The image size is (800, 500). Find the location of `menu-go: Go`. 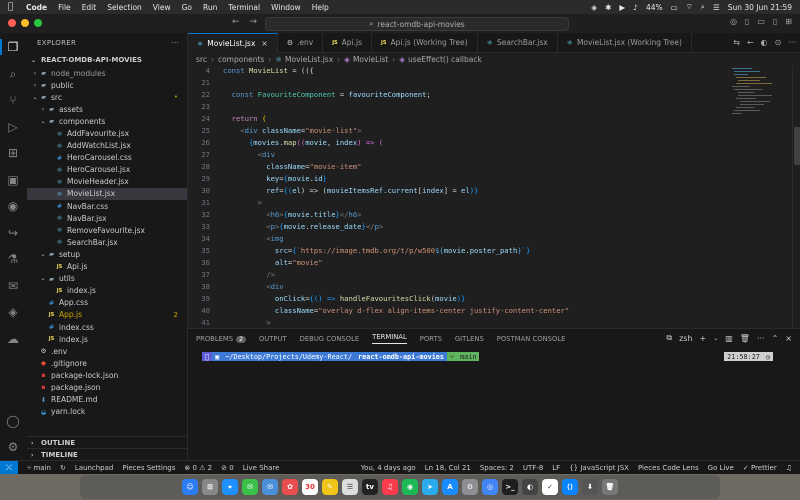

menu-go: Go is located at coordinates (187, 7).